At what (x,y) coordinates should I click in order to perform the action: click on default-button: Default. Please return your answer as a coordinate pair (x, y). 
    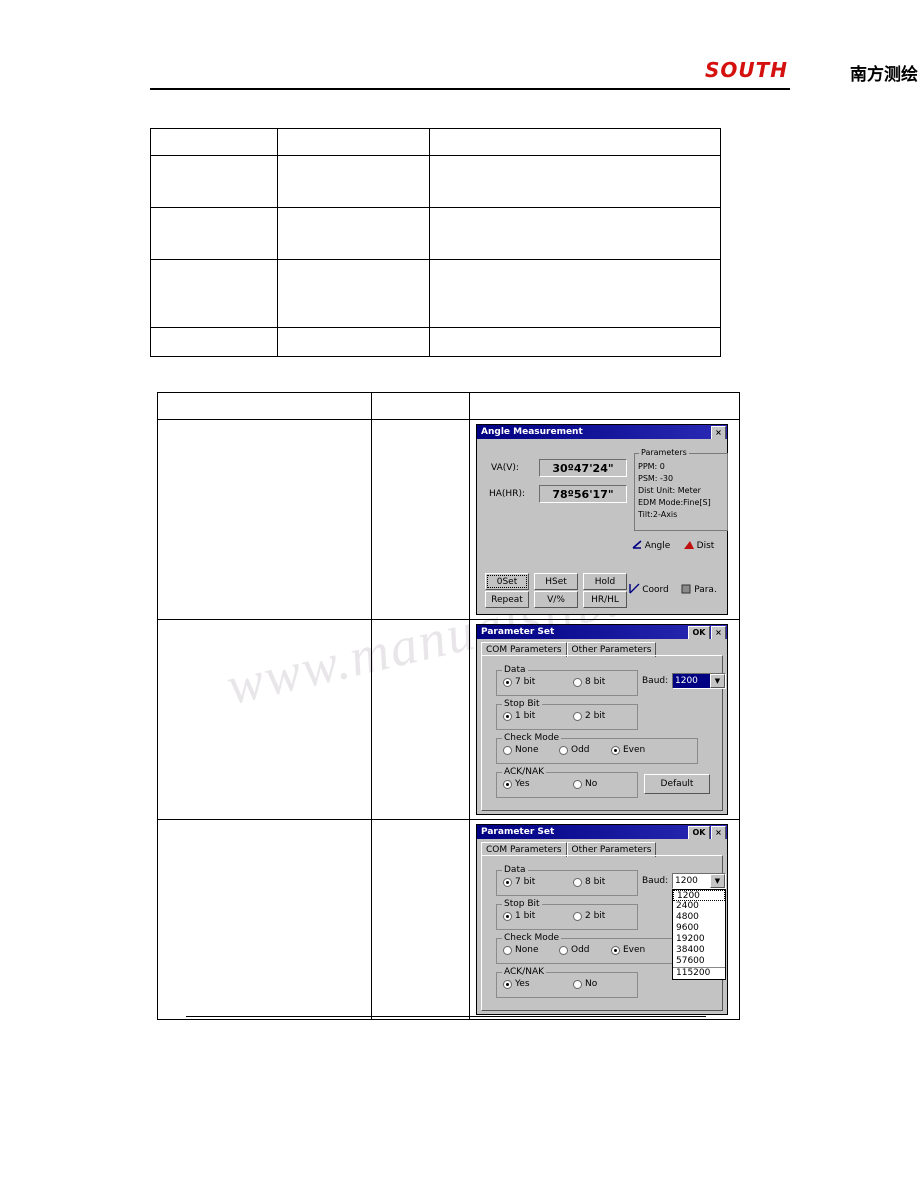
    Looking at the image, I should click on (677, 784).